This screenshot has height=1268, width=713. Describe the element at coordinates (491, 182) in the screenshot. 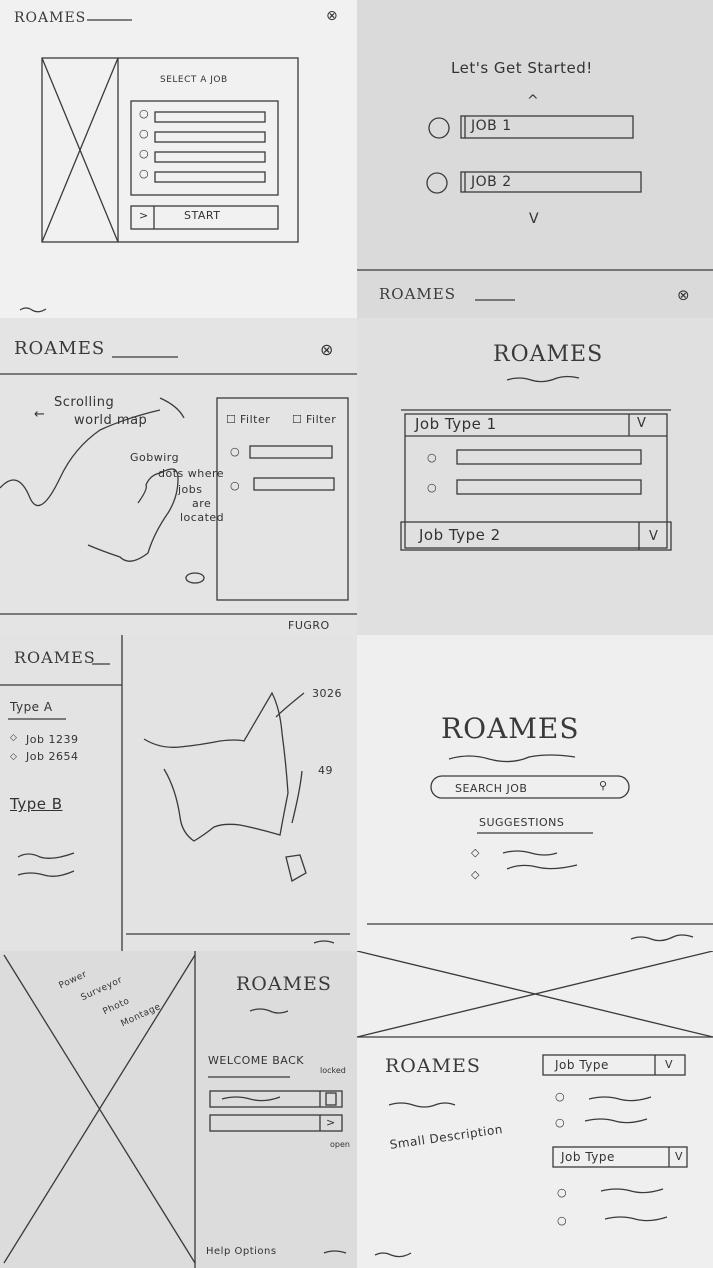

I see `job-option-2: JOB 2` at that location.